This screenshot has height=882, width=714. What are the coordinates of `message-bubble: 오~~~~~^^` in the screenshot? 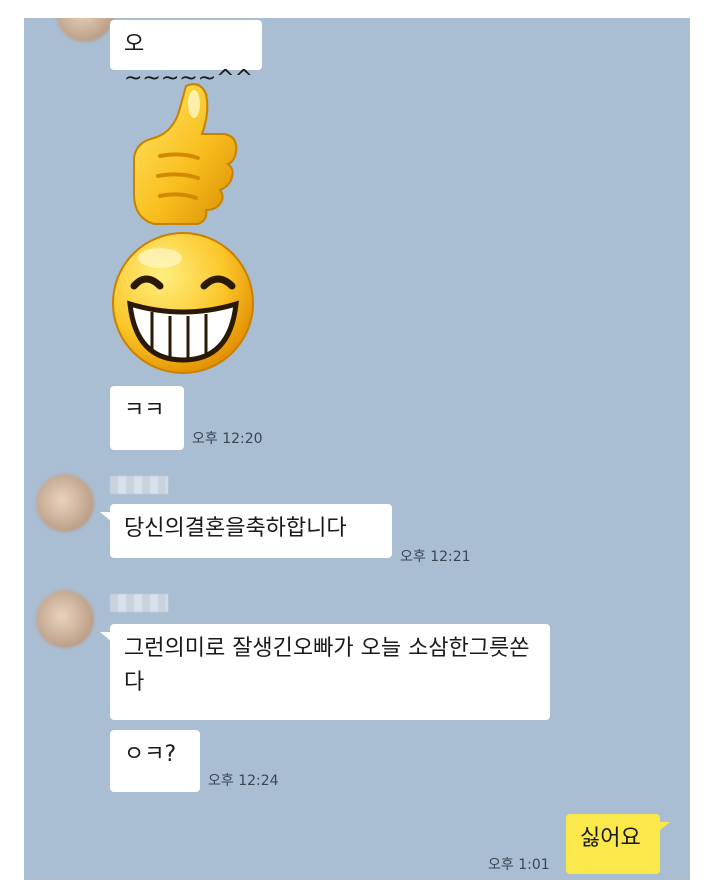 It's located at (186, 55).